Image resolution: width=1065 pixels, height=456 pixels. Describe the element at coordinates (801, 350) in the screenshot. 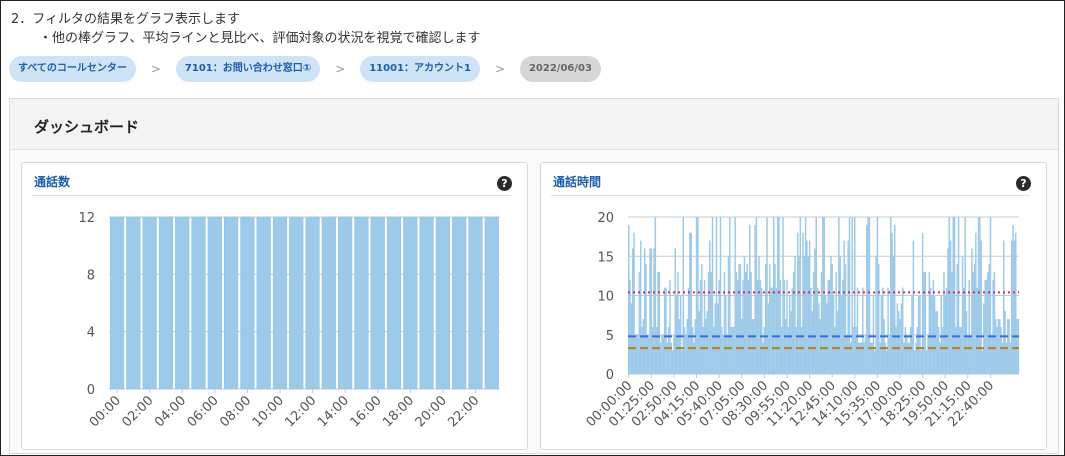

I see `bar-10:50:00` at that location.